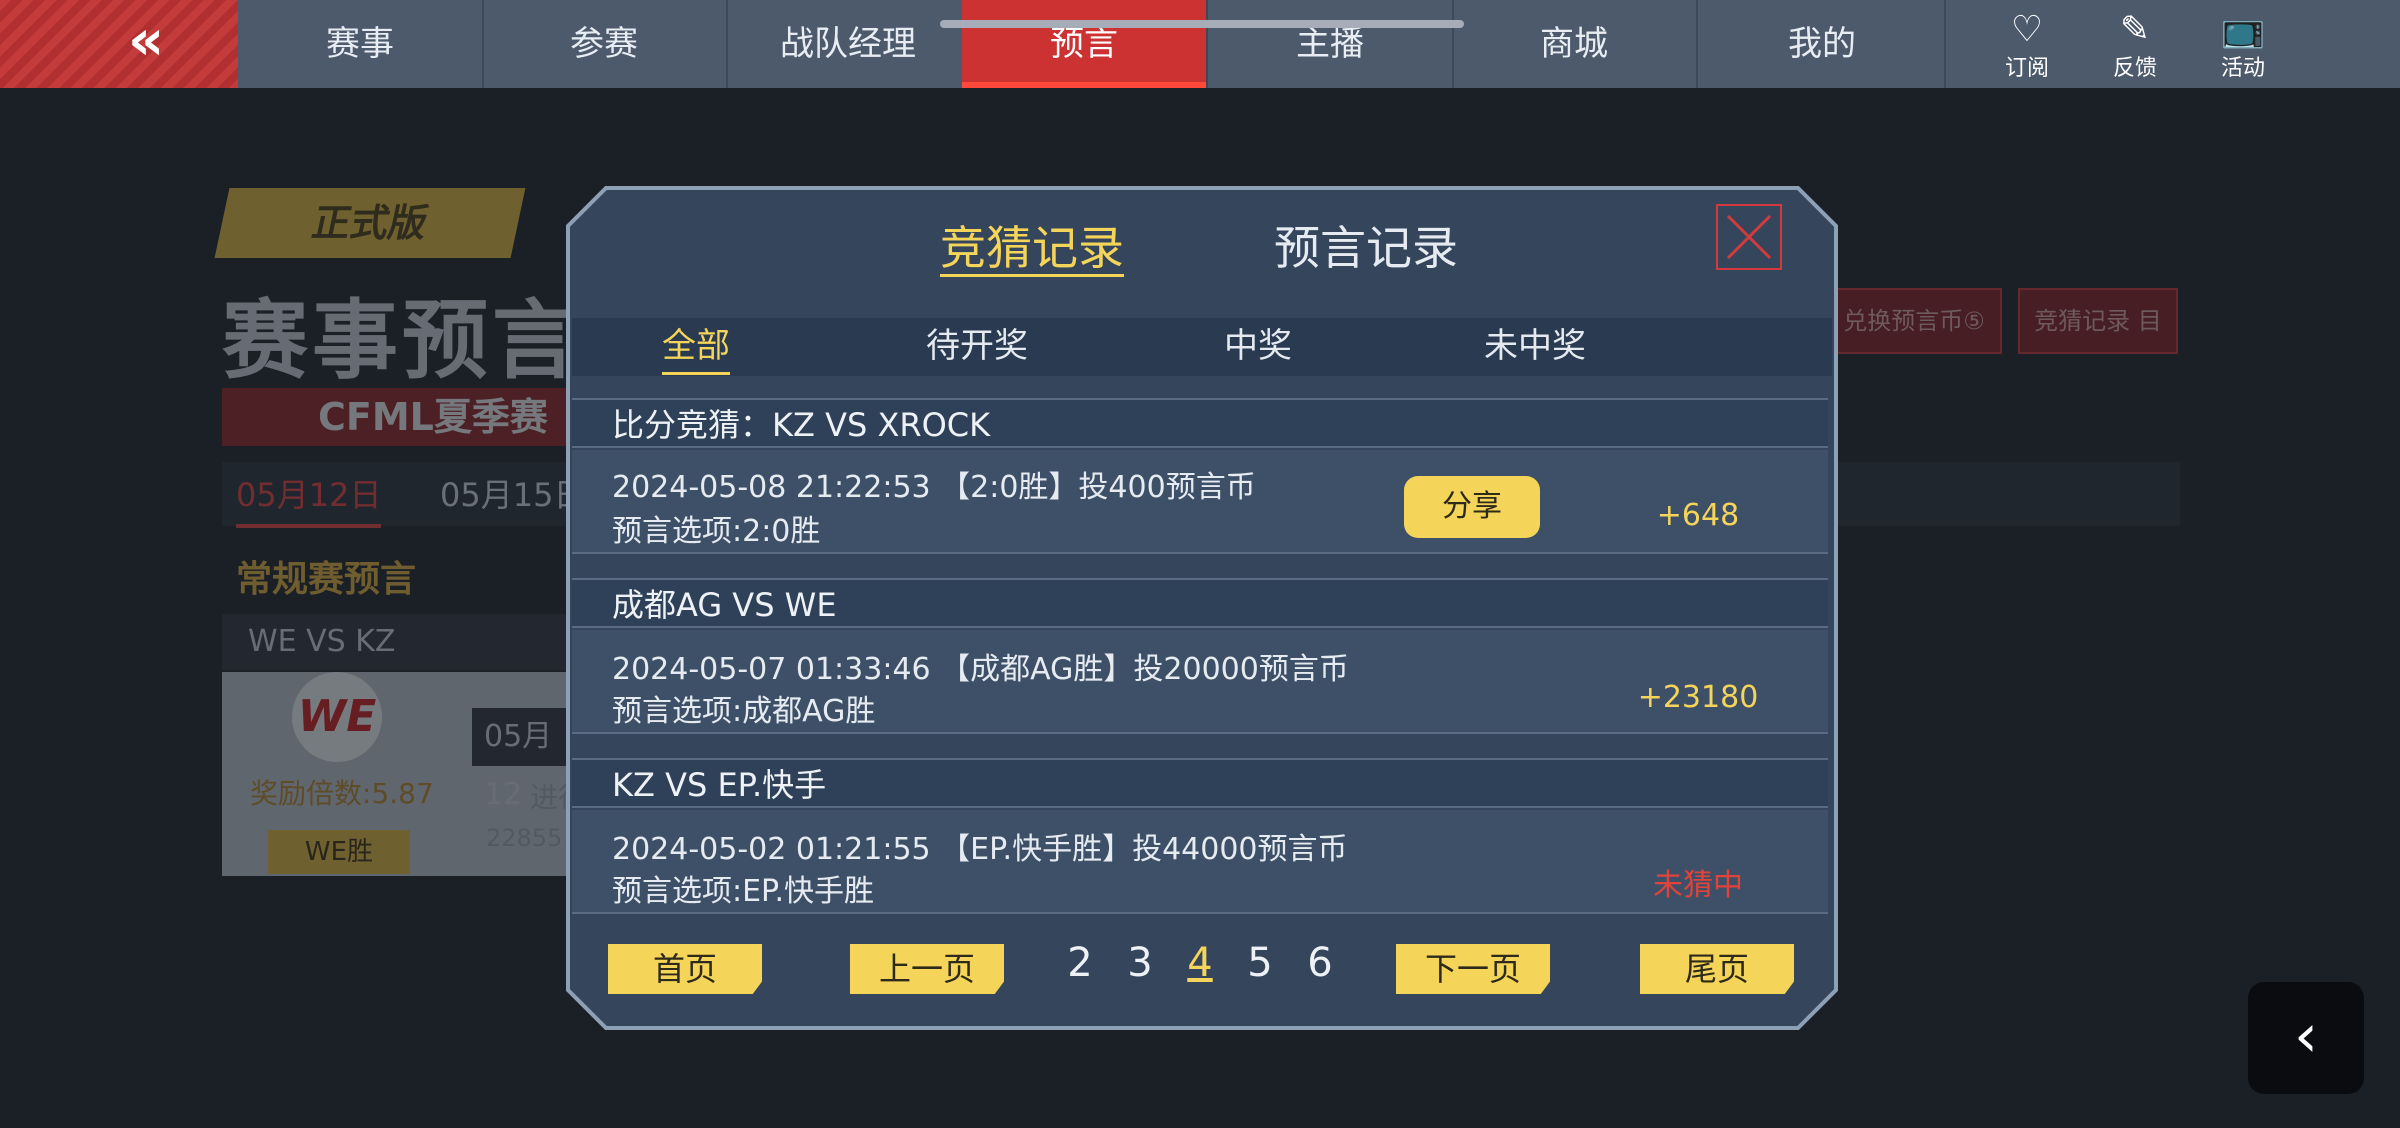 The width and height of the screenshot is (2400, 1128). What do you see at coordinates (1366, 248) in the screenshot?
I see `tab-prediction-records: 预言记录` at bounding box center [1366, 248].